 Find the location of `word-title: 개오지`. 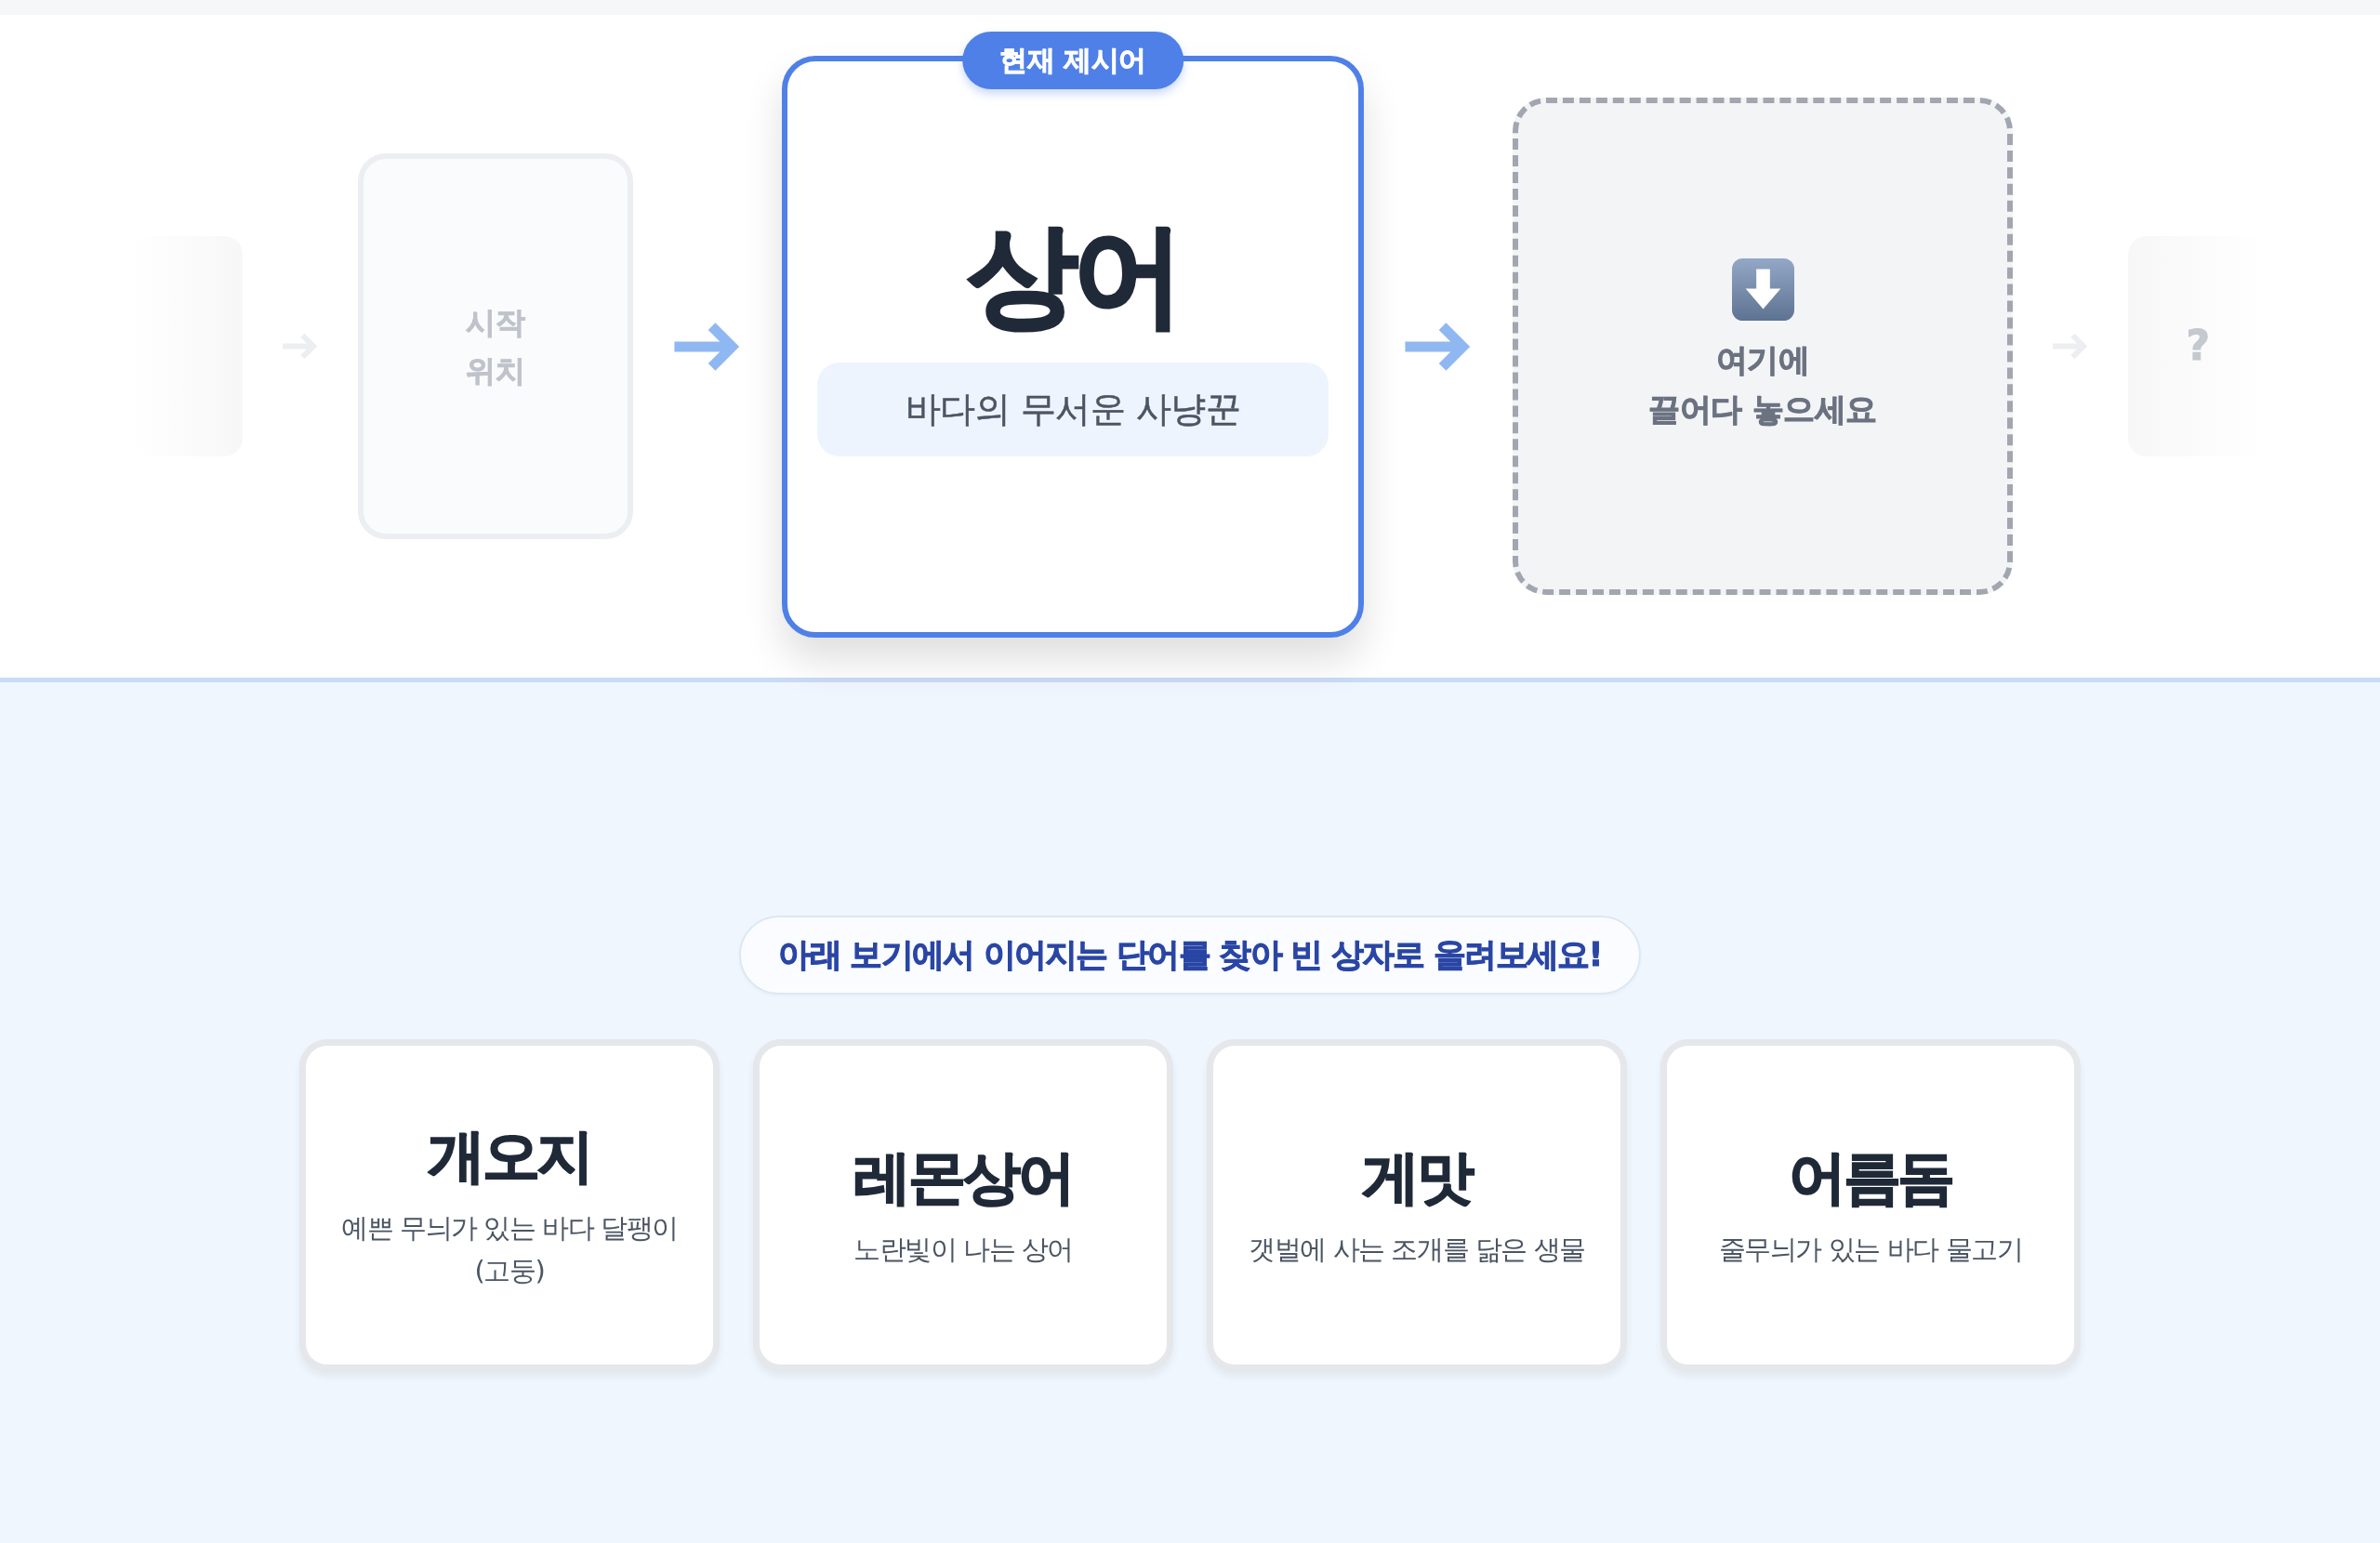

word-title: 개오지 is located at coordinates (509, 1156).